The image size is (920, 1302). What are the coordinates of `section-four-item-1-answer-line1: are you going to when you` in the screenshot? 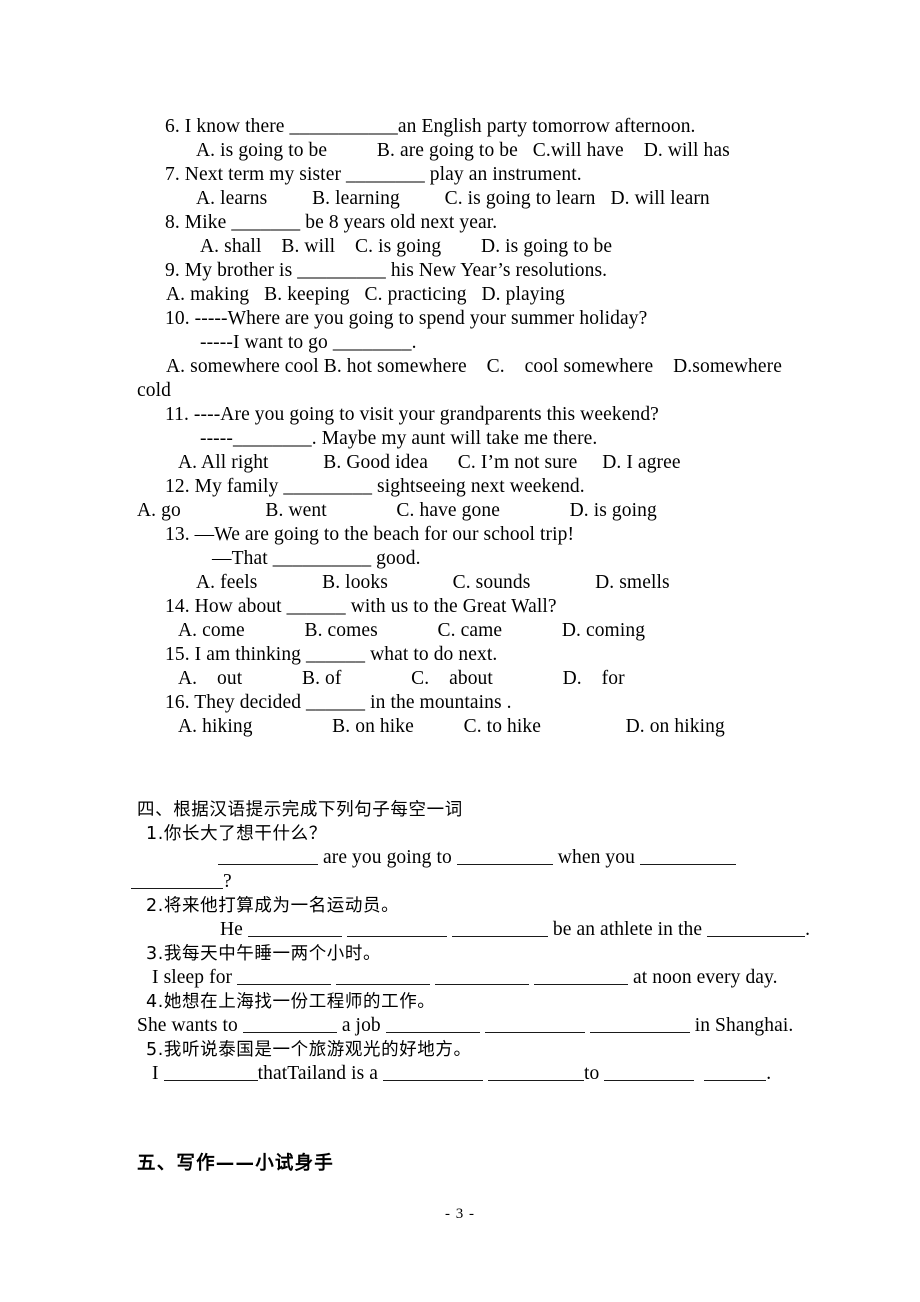 It's located at (460, 858).